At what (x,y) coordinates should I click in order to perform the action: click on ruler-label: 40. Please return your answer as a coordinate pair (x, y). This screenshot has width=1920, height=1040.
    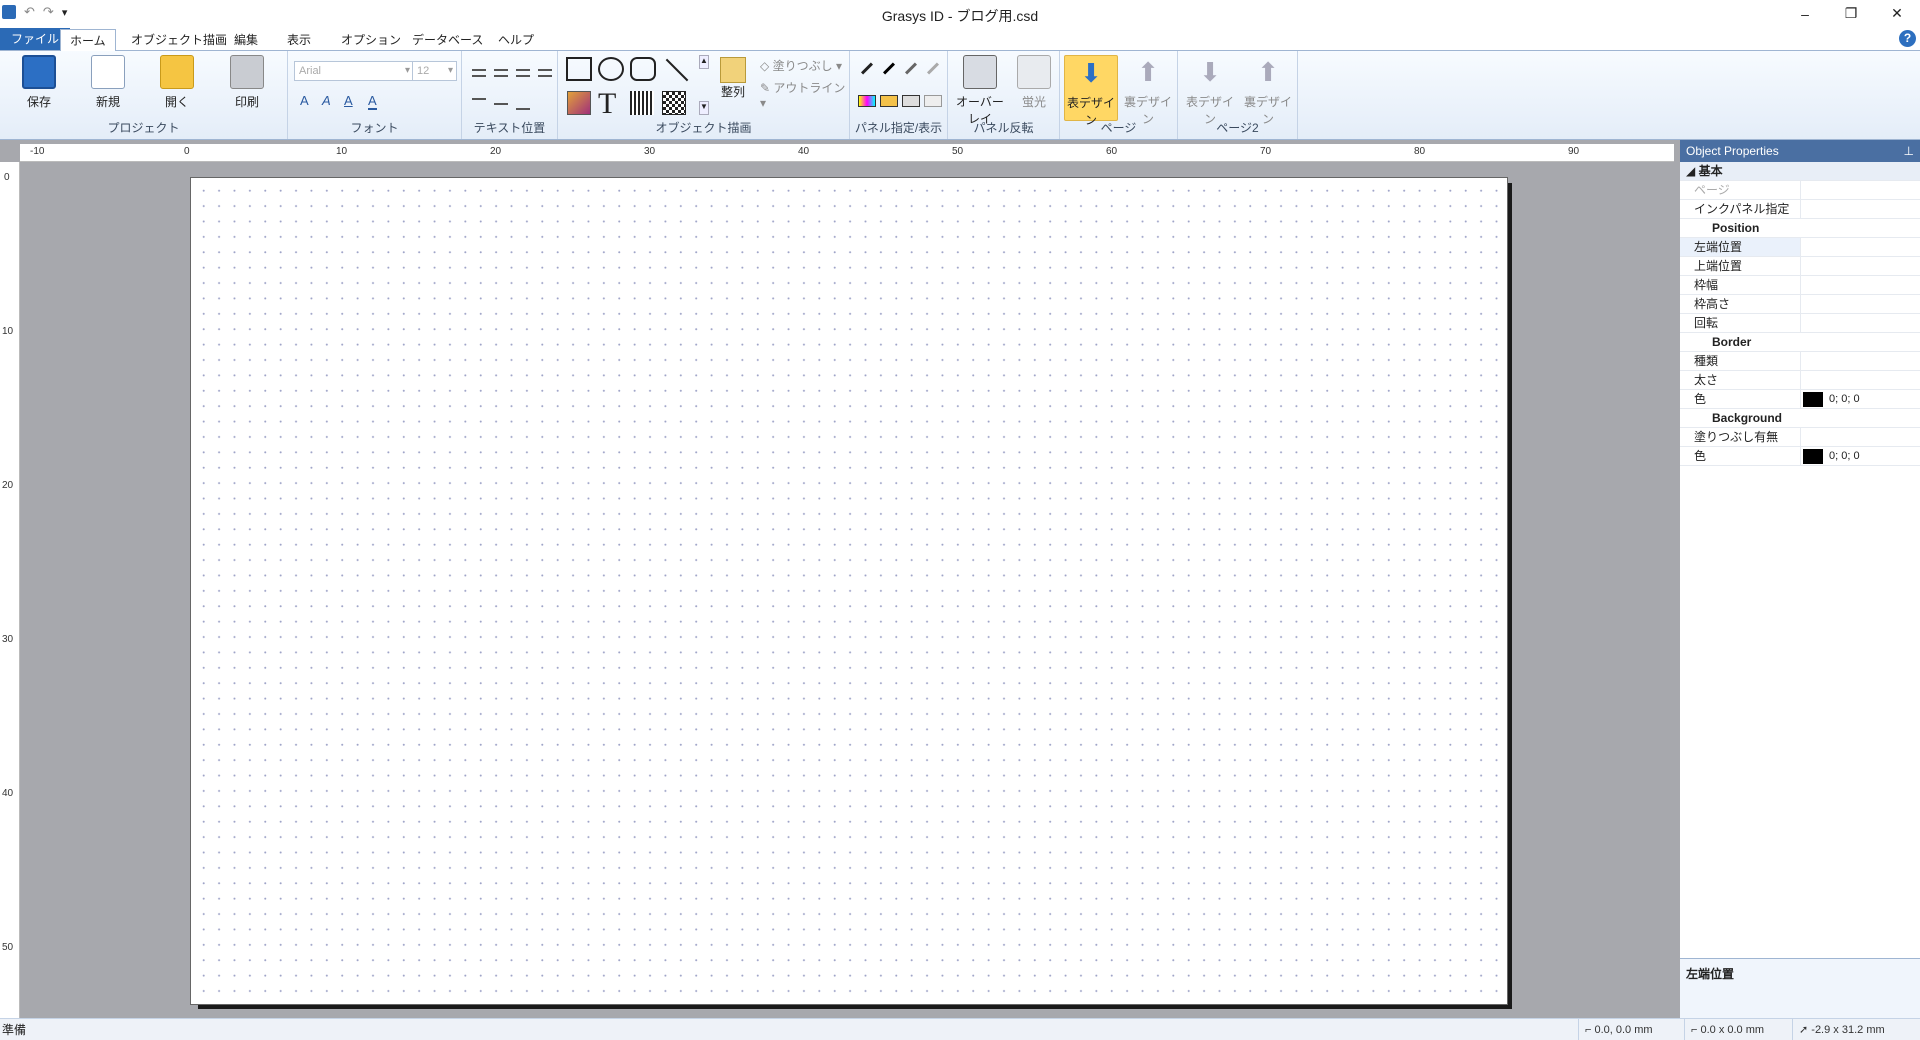
    Looking at the image, I should click on (8, 793).